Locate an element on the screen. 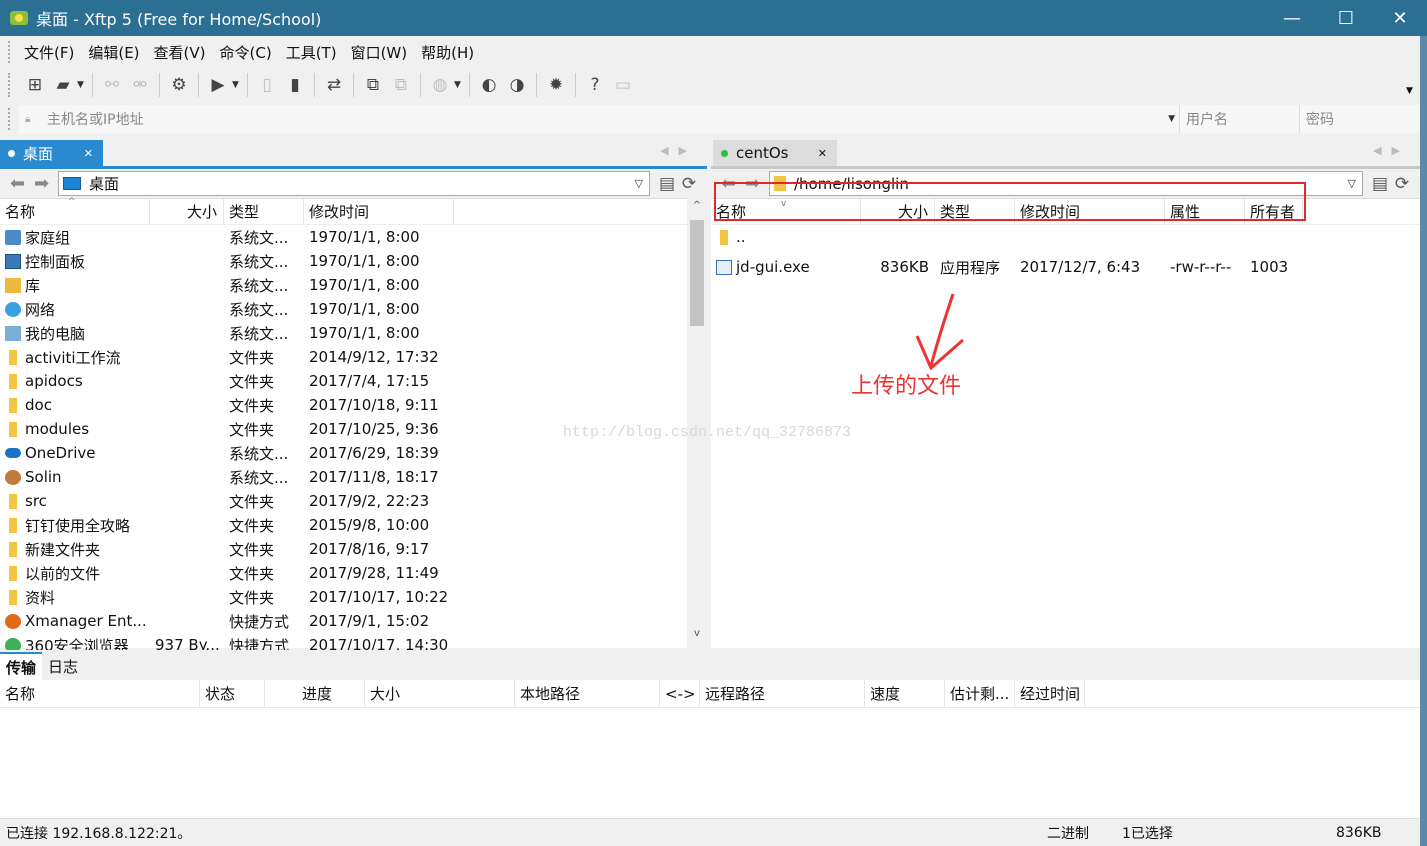 This screenshot has width=1427, height=846. file-row: 资料 文件夹 2017/10/17, 10:22 is located at coordinates (353, 597).